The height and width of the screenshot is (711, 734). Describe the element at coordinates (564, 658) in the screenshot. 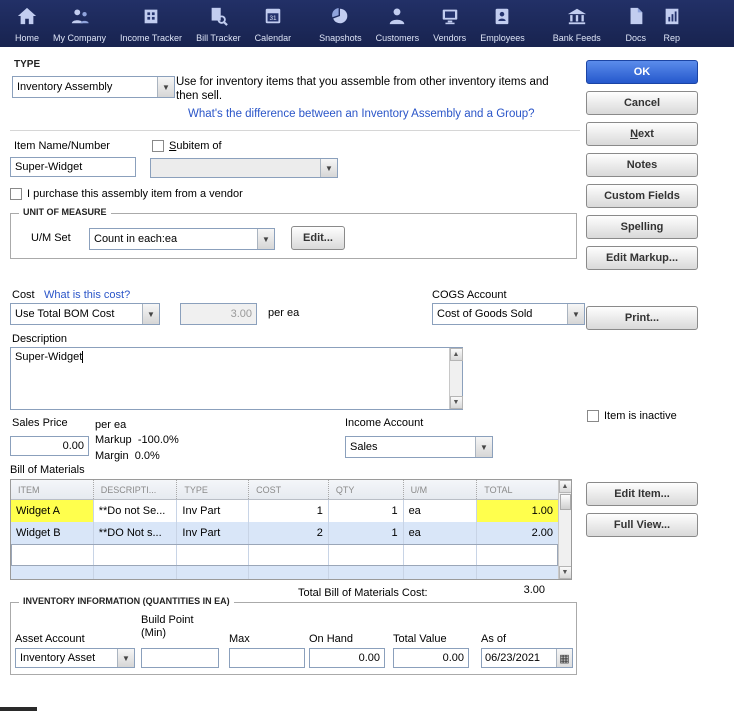

I see `calendar-picker-icon: ▦` at that location.